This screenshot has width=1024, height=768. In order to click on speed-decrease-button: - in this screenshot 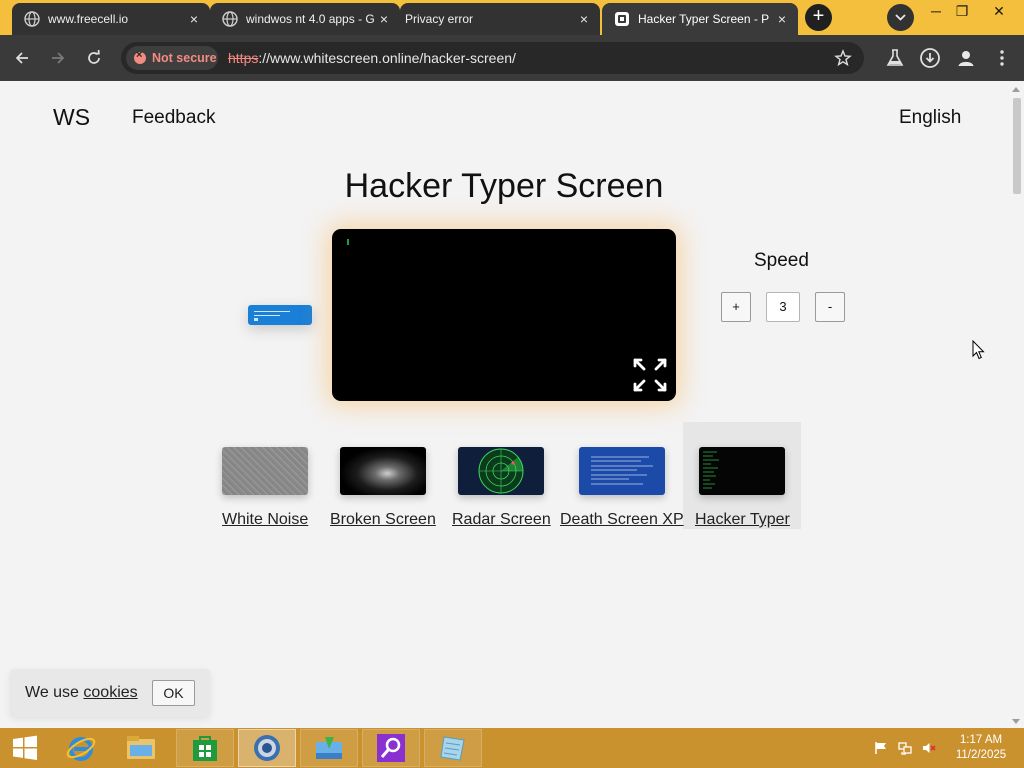, I will do `click(830, 307)`.